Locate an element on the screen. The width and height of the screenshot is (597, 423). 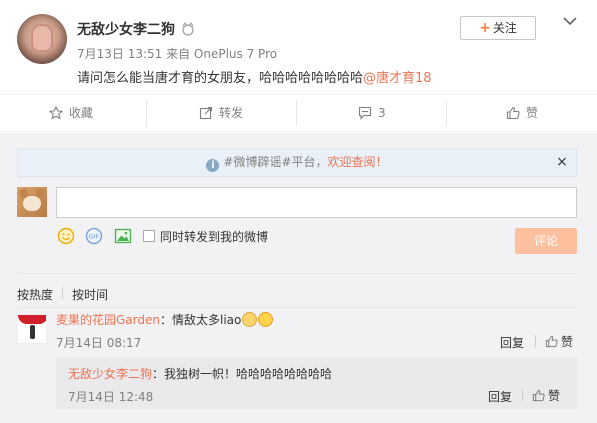
emoji-icon is located at coordinates (66, 236).